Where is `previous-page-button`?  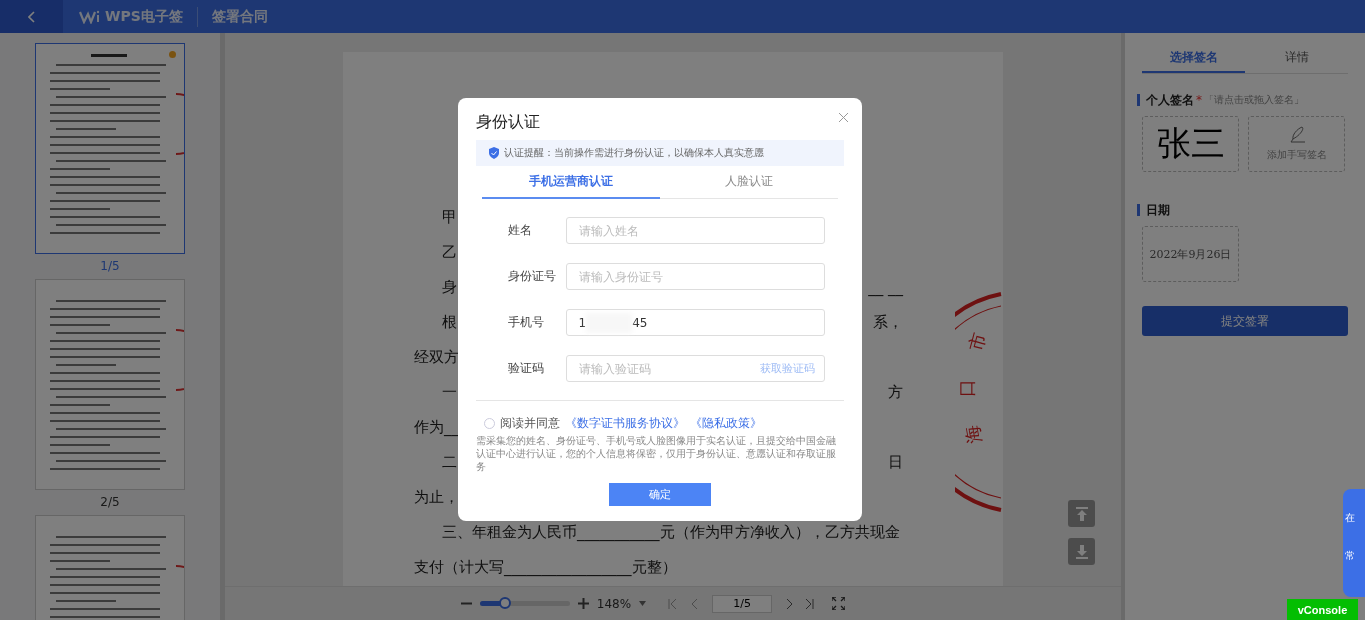 previous-page-button is located at coordinates (695, 603).